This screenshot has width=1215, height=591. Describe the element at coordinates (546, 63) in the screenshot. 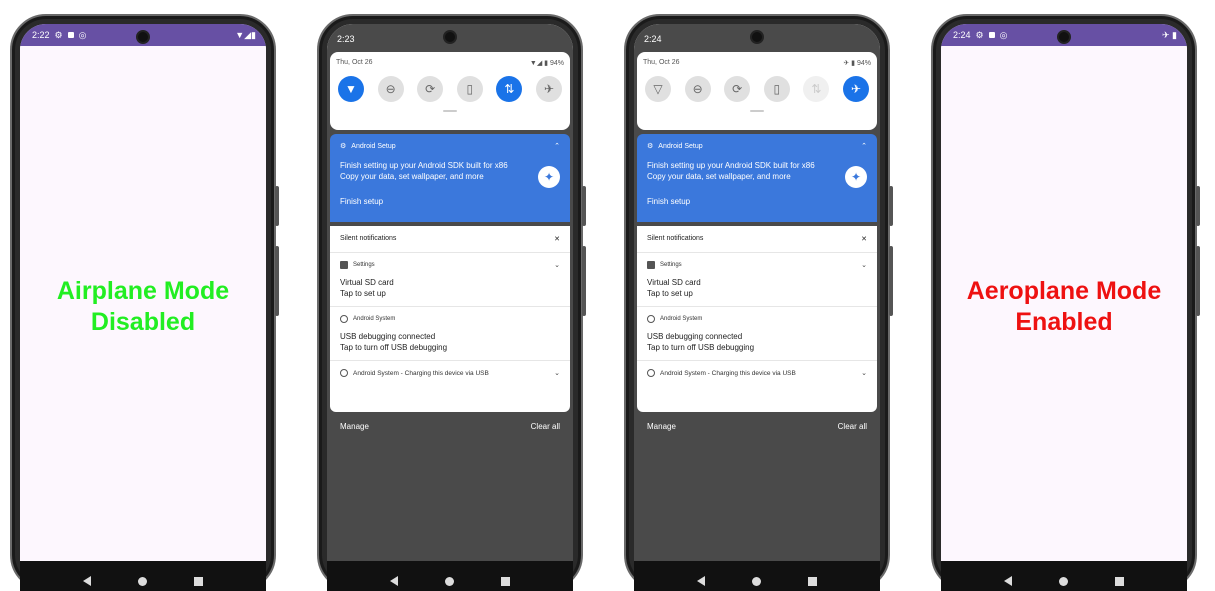

I see `qs-status-icons: ▼◢ ▮ 94%` at that location.